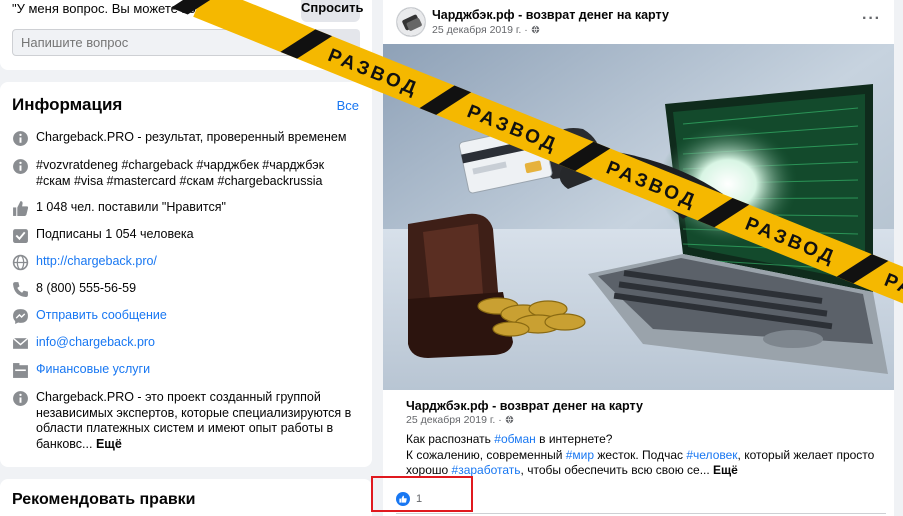 This screenshot has height=516, width=903. What do you see at coordinates (109, 444) in the screenshot?
I see `about-more-link: Ещё` at bounding box center [109, 444].